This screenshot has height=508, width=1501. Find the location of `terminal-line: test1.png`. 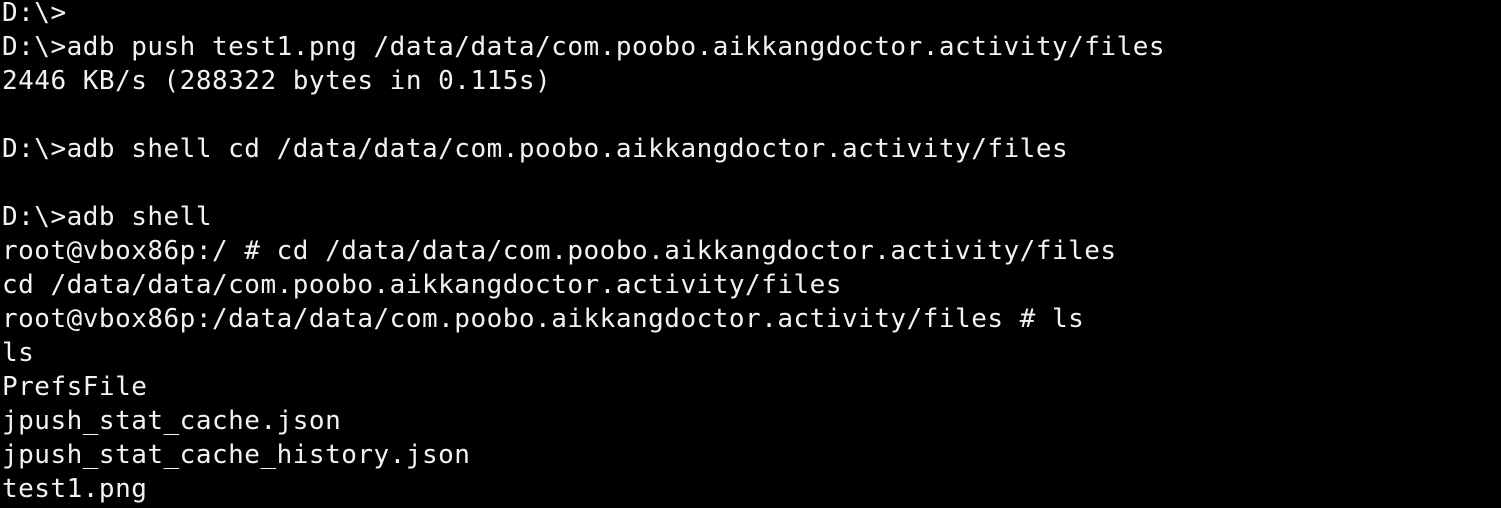

terminal-line: test1.png is located at coordinates (75, 489).